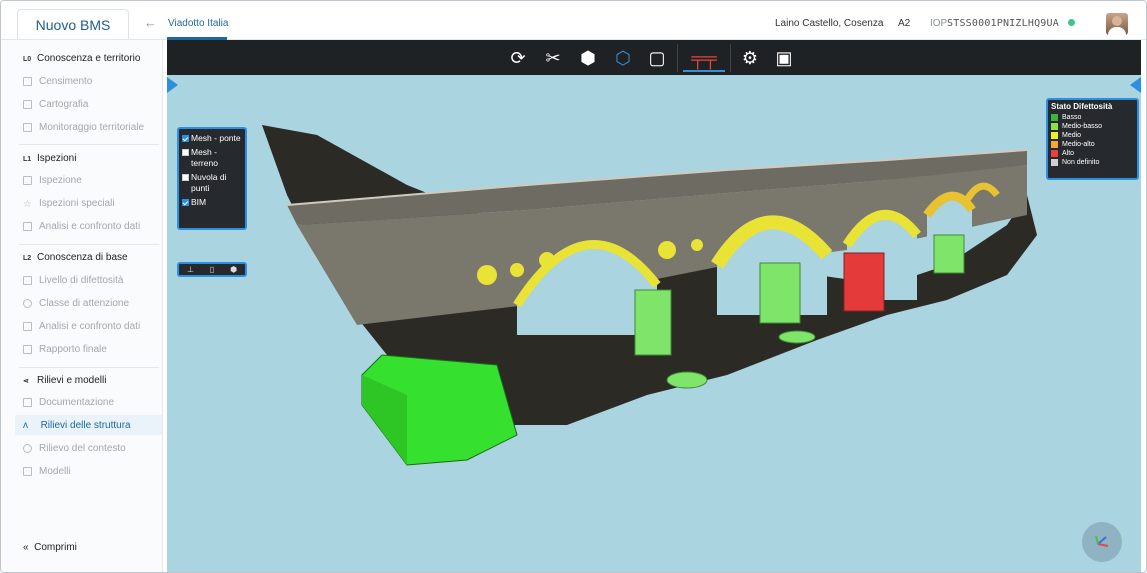 The height and width of the screenshot is (573, 1147). Describe the element at coordinates (64, 380) in the screenshot. I see `section-rilievi: ⋖ Rilievi e modelli` at that location.